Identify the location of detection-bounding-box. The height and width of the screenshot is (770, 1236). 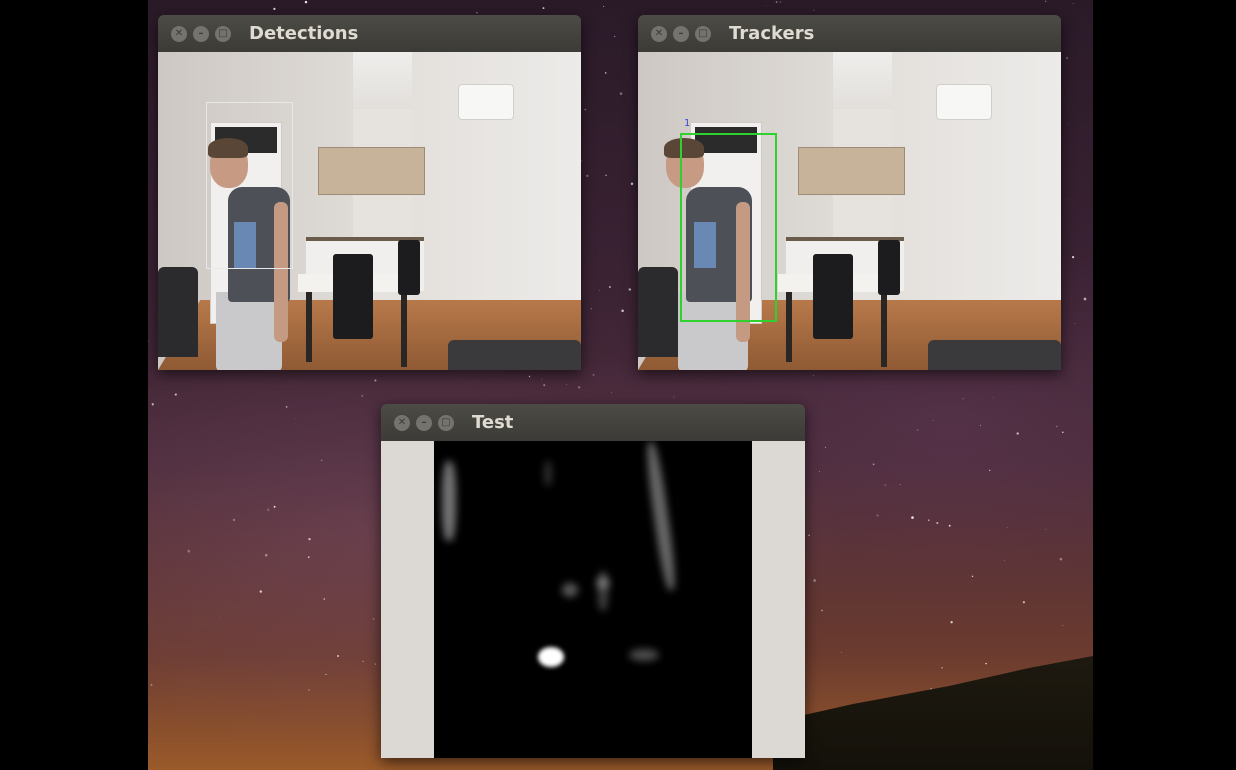
(249, 185).